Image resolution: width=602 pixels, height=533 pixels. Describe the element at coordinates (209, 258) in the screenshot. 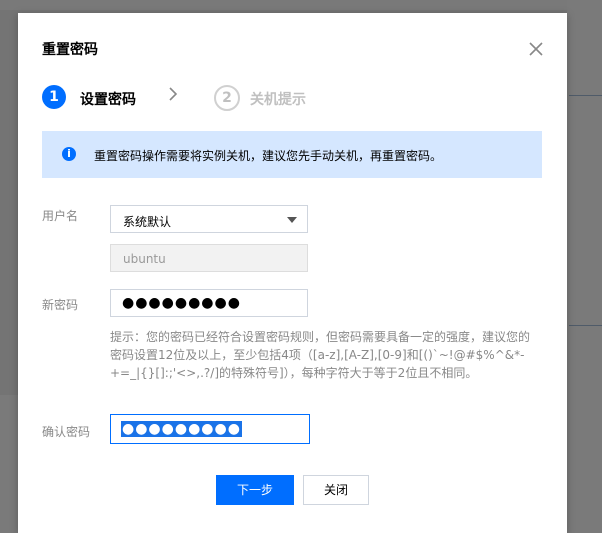

I see `username-readonly-field: ubuntu` at that location.